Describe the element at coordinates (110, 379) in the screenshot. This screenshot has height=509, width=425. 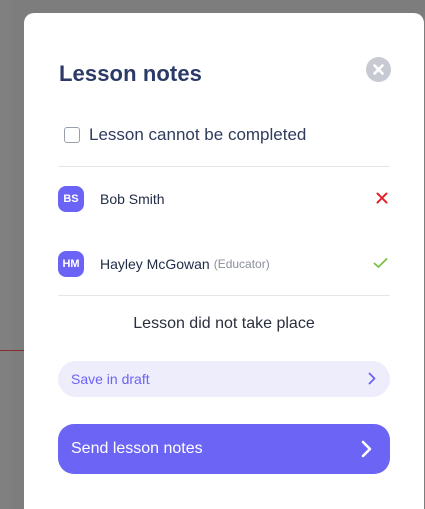
I see `save-in-draft-label: Save in draft` at that location.